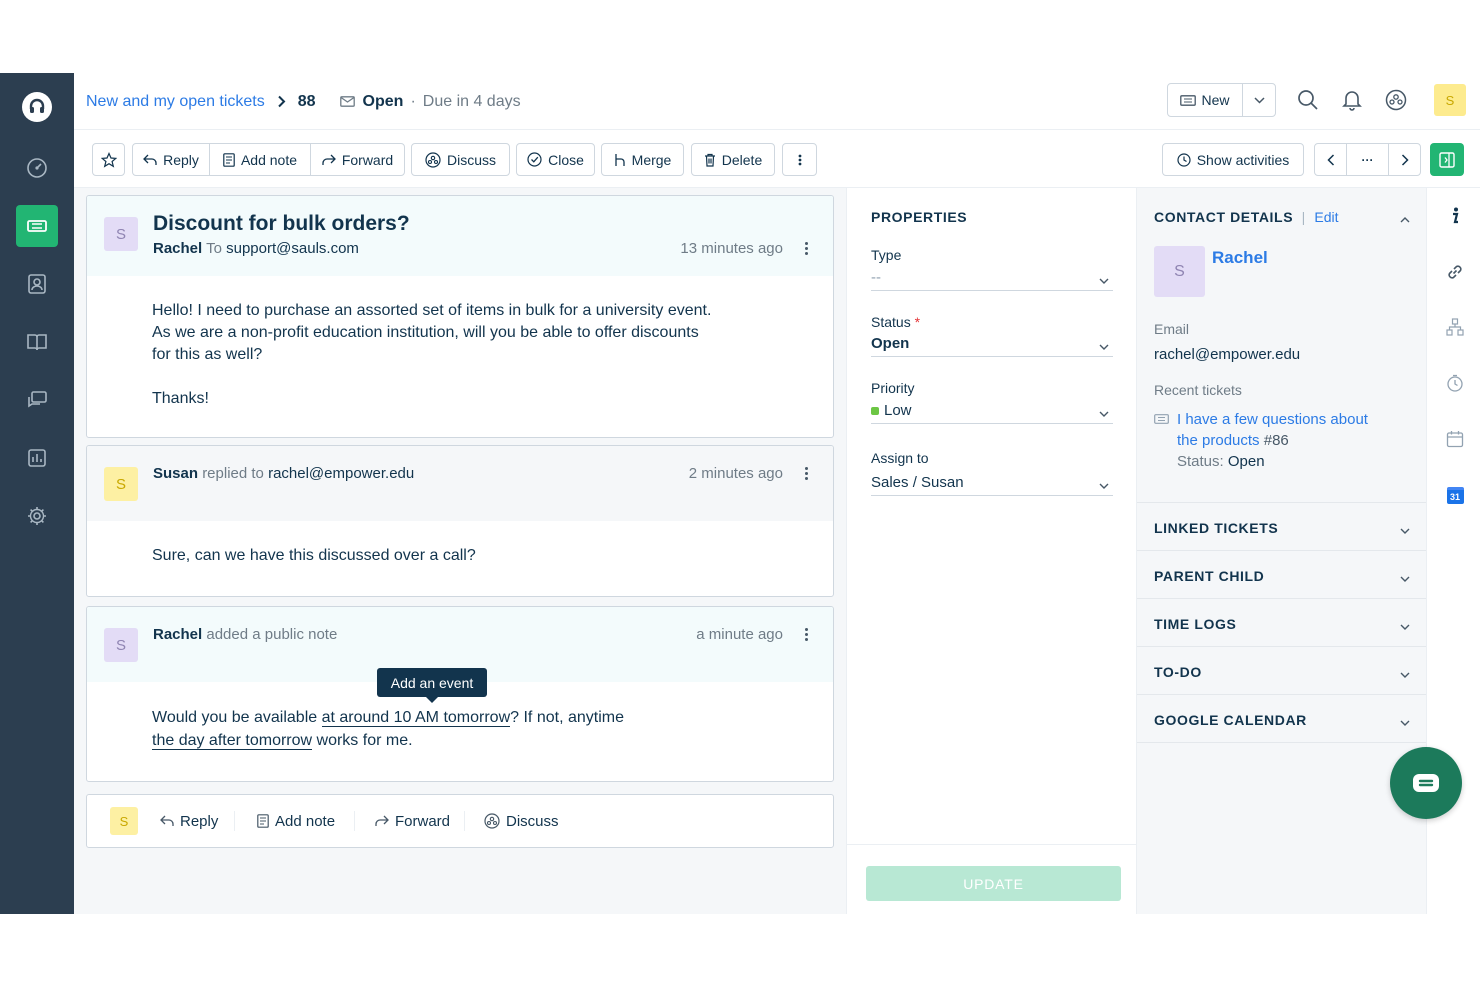 The height and width of the screenshot is (987, 1480). I want to click on email-label: Email, so click(1172, 329).